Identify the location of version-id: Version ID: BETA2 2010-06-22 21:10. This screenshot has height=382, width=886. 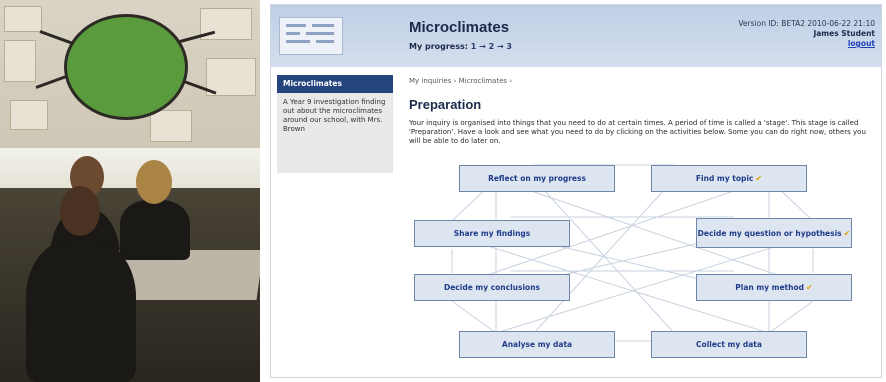
(806, 23).